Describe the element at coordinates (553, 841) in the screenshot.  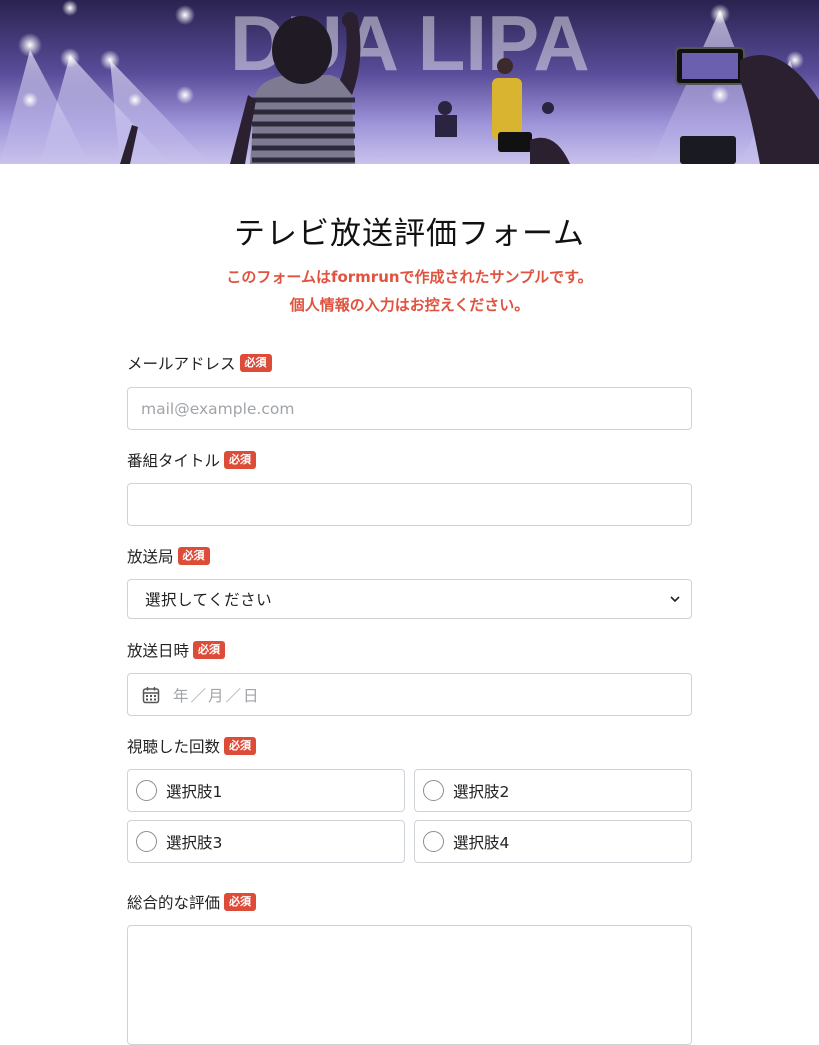
I see `radio-option-4: 選択肢4` at that location.